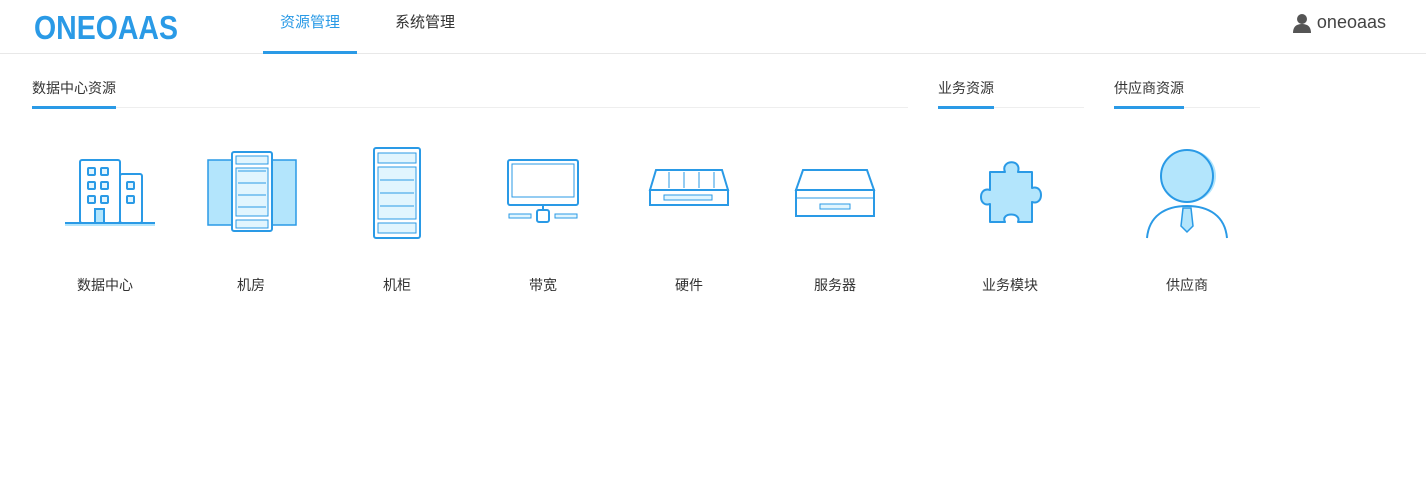  I want to click on server-icon, so click(835, 193).